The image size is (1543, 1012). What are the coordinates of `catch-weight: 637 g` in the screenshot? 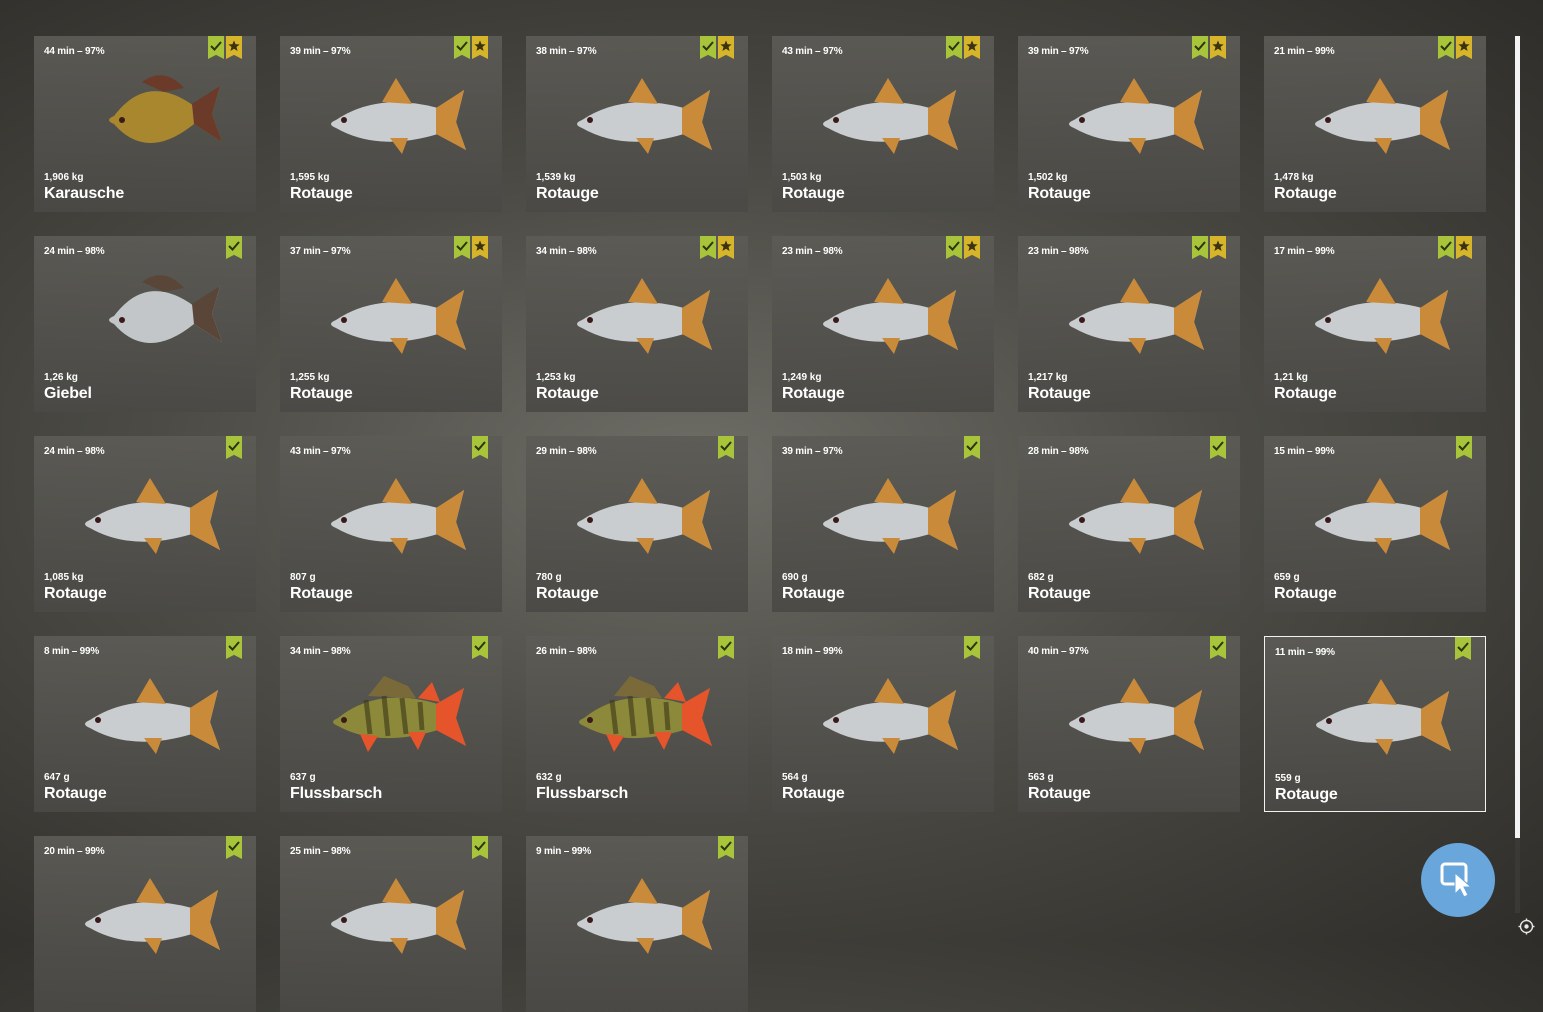 It's located at (303, 777).